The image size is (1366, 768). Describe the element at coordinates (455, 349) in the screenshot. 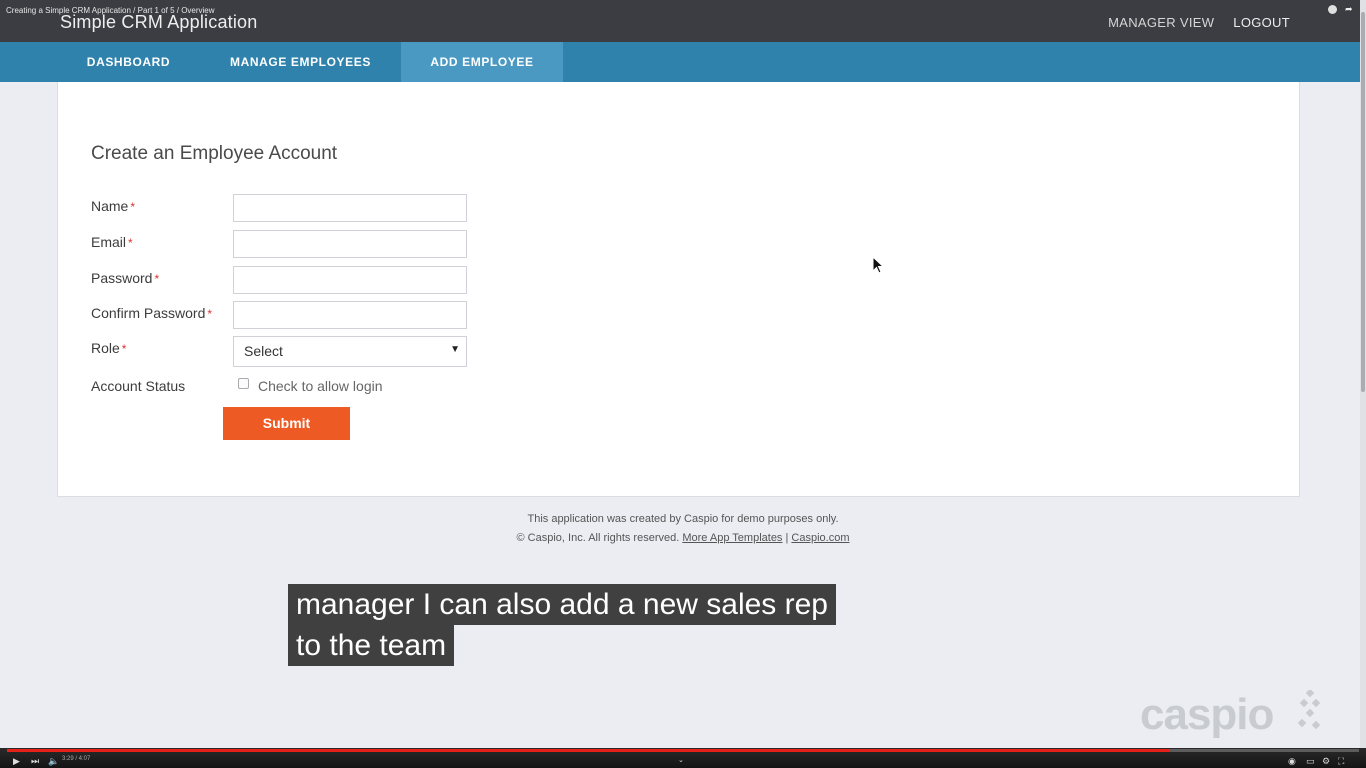

I see `dropdown-arrow-icon: ▼` at that location.